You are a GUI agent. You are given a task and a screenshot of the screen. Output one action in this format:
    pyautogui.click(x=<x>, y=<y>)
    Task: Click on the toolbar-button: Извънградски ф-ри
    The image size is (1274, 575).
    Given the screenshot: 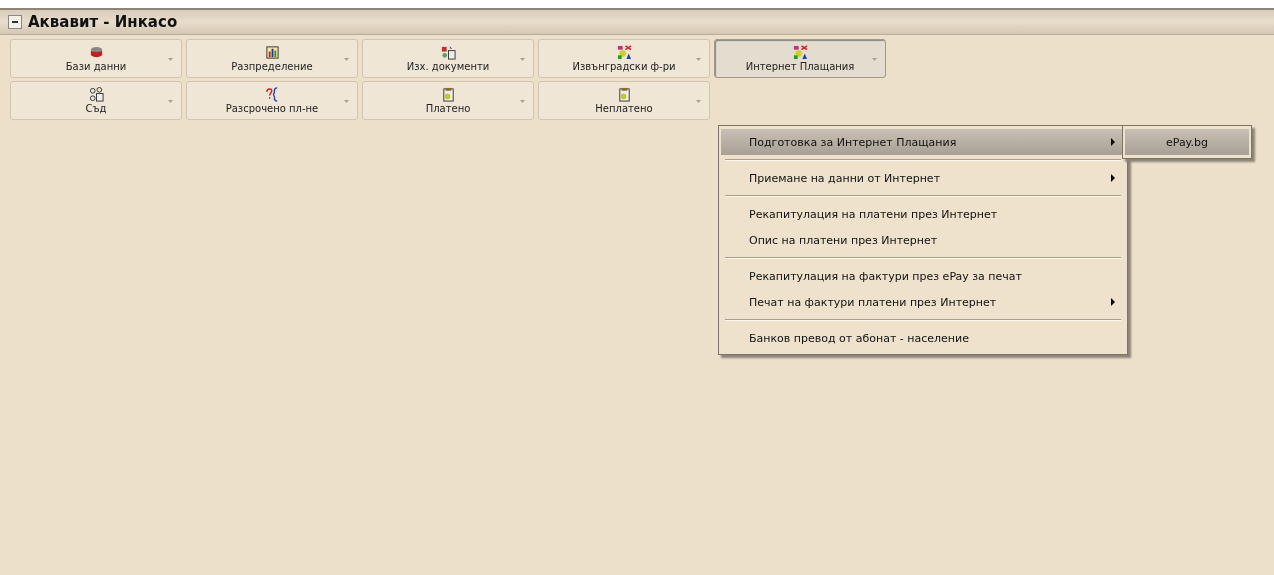 What is the action you would take?
    pyautogui.click(x=624, y=58)
    